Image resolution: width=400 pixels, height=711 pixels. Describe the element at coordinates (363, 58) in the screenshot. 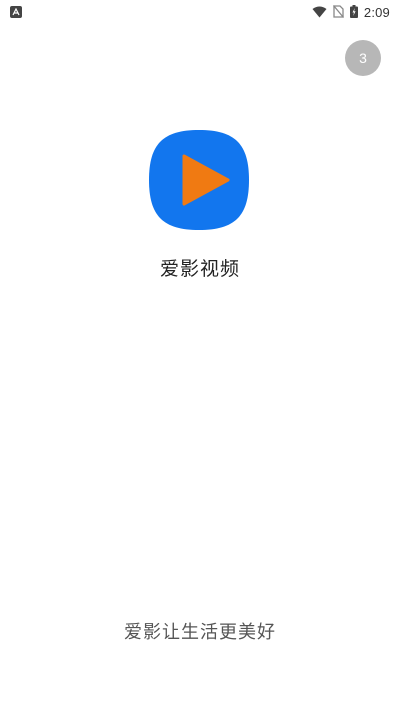

I see `skip-countdown-button: 3` at that location.